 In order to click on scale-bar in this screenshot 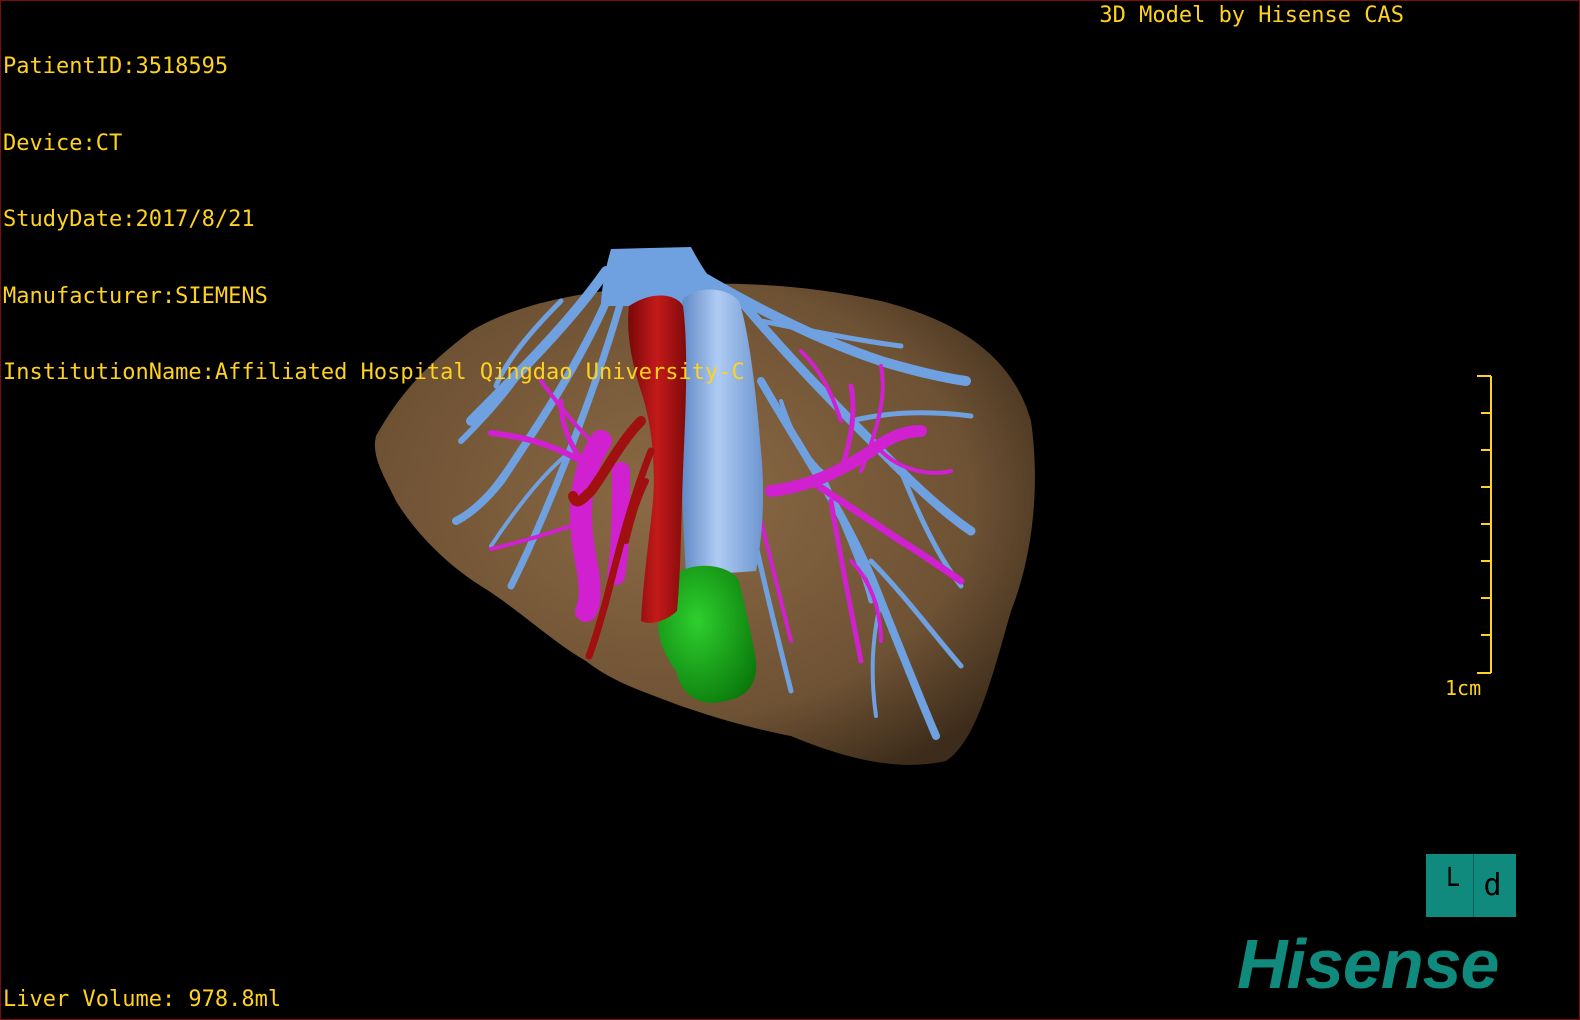, I will do `click(1484, 524)`.